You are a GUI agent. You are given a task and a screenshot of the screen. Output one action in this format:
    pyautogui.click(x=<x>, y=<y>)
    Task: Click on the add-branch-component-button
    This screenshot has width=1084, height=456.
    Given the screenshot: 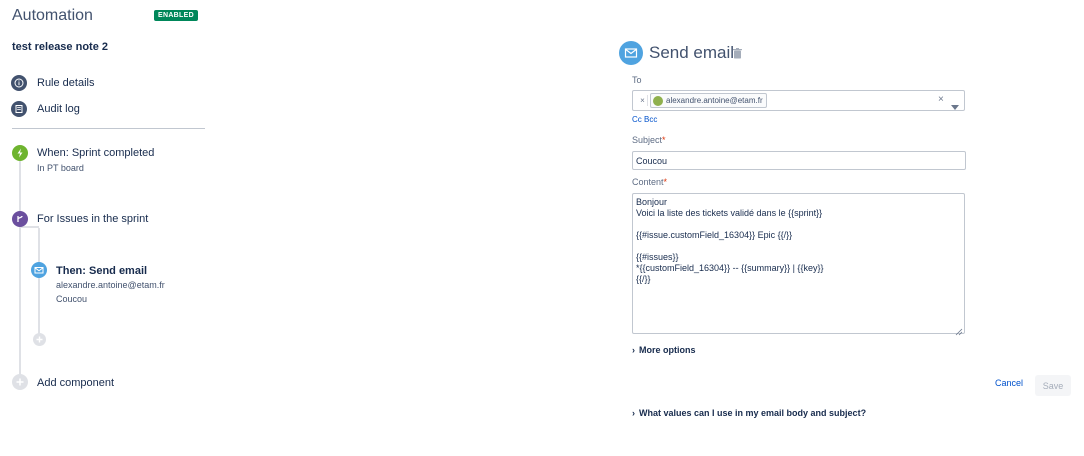 What is the action you would take?
    pyautogui.click(x=39, y=339)
    